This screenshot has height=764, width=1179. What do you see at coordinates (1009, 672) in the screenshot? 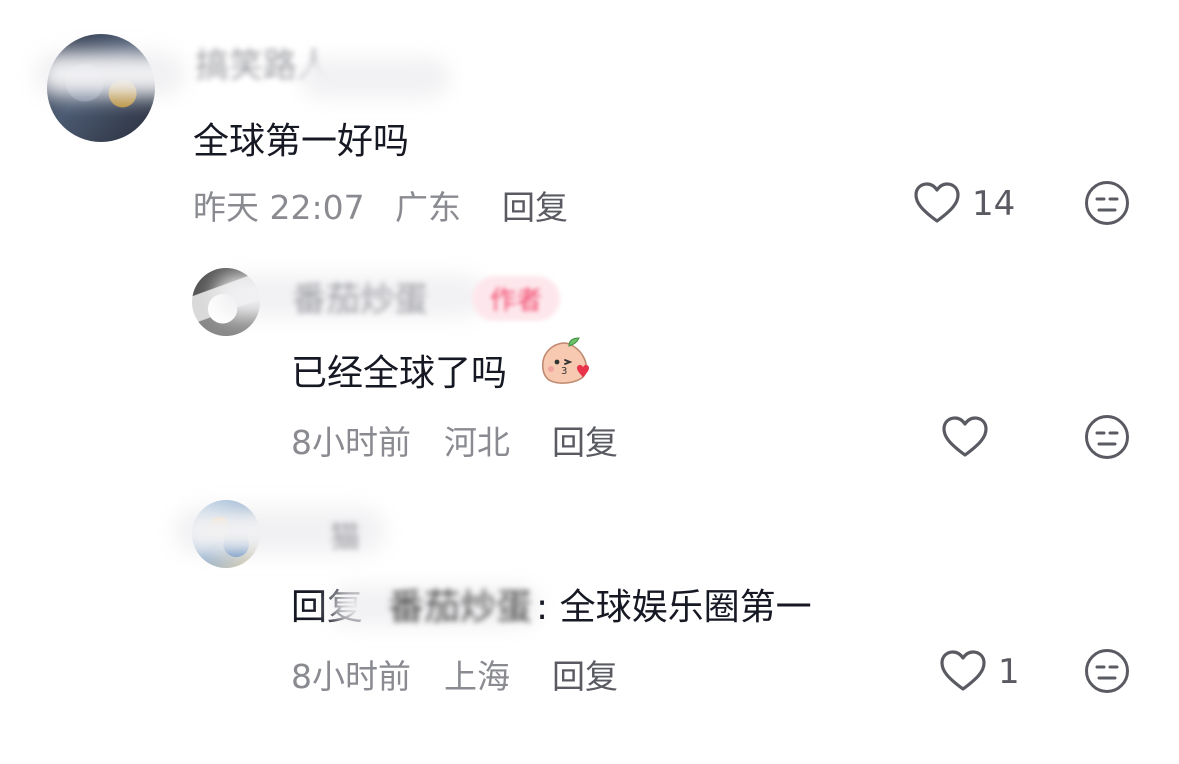
I see `like-count: 1` at bounding box center [1009, 672].